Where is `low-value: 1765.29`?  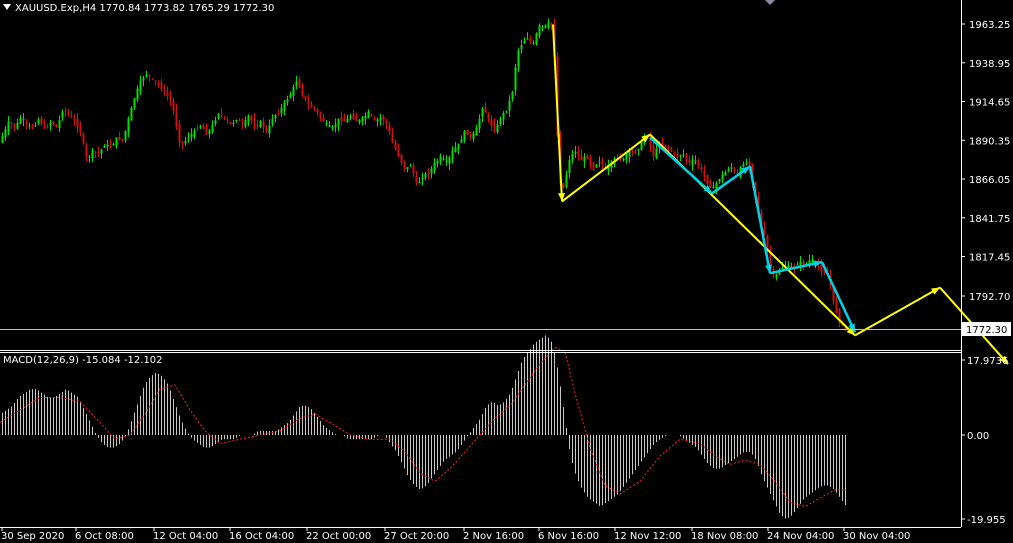
low-value: 1765.29 is located at coordinates (209, 8).